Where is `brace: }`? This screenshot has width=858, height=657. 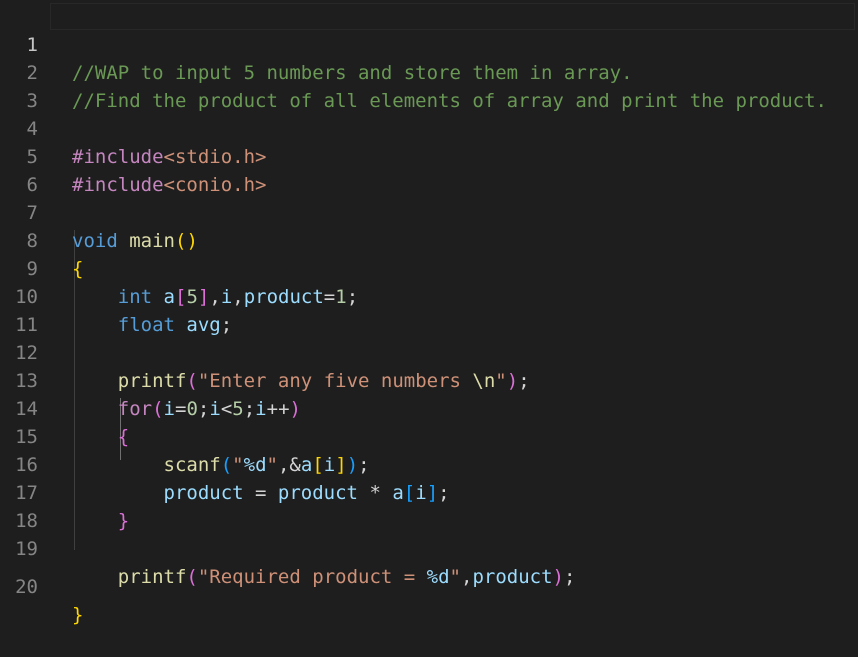
brace: } is located at coordinates (78, 615).